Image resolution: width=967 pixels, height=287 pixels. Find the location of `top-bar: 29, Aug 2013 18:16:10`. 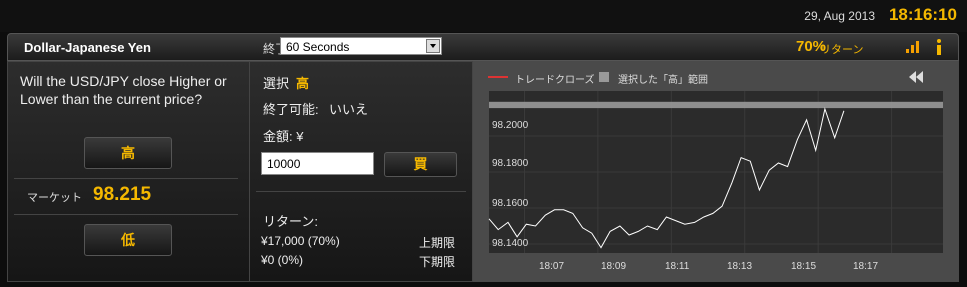

top-bar: 29, Aug 2013 18:16:10 is located at coordinates (483, 16).